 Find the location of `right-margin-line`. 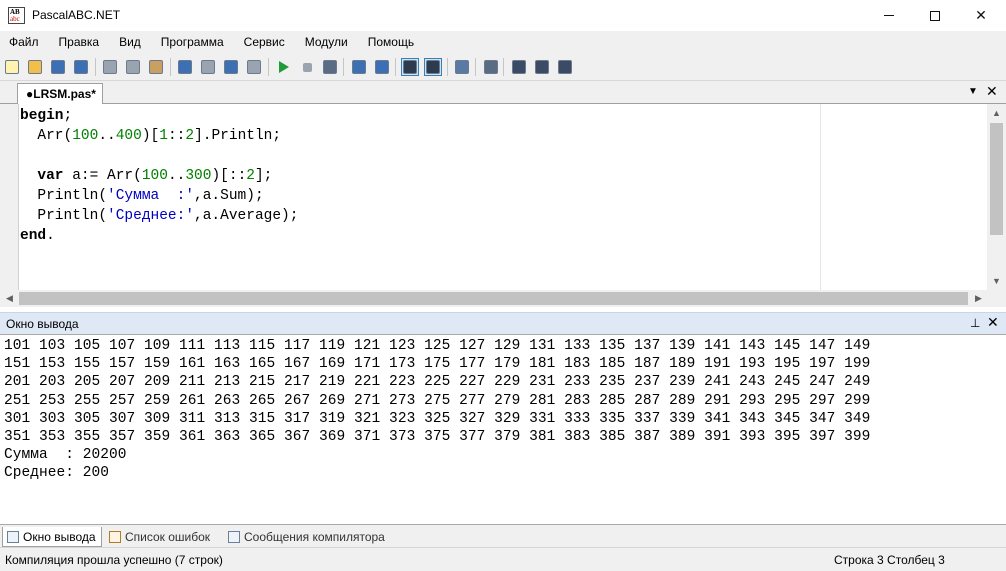

right-margin-line is located at coordinates (820, 197).